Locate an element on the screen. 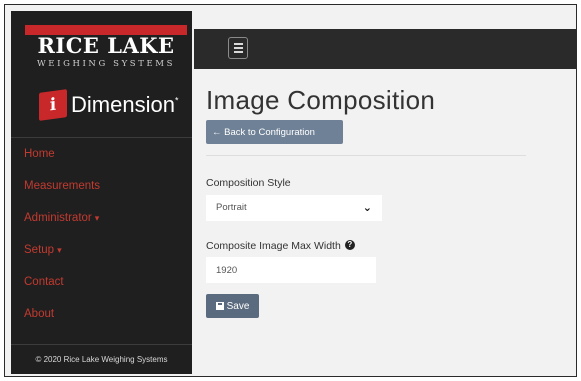 The height and width of the screenshot is (381, 581). max-width-input is located at coordinates (291, 270).